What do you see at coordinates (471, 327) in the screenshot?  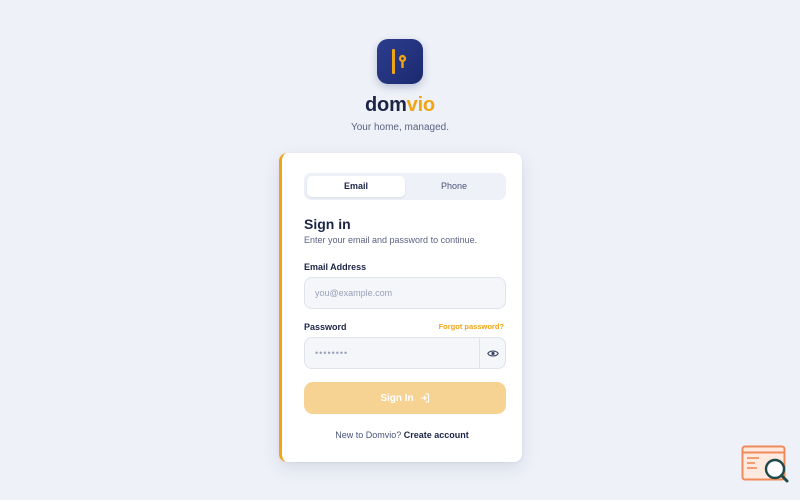 I see `forgot-password-link: Forgot password?` at bounding box center [471, 327].